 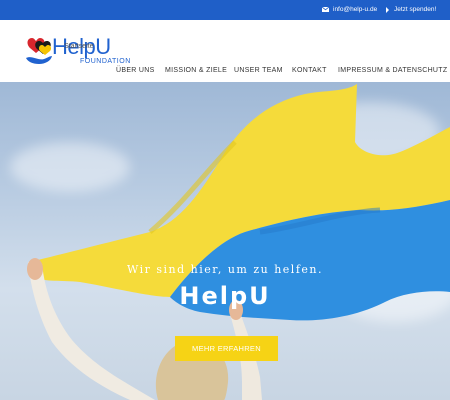 I want to click on nav-item-home: Startseite, so click(x=79, y=46).